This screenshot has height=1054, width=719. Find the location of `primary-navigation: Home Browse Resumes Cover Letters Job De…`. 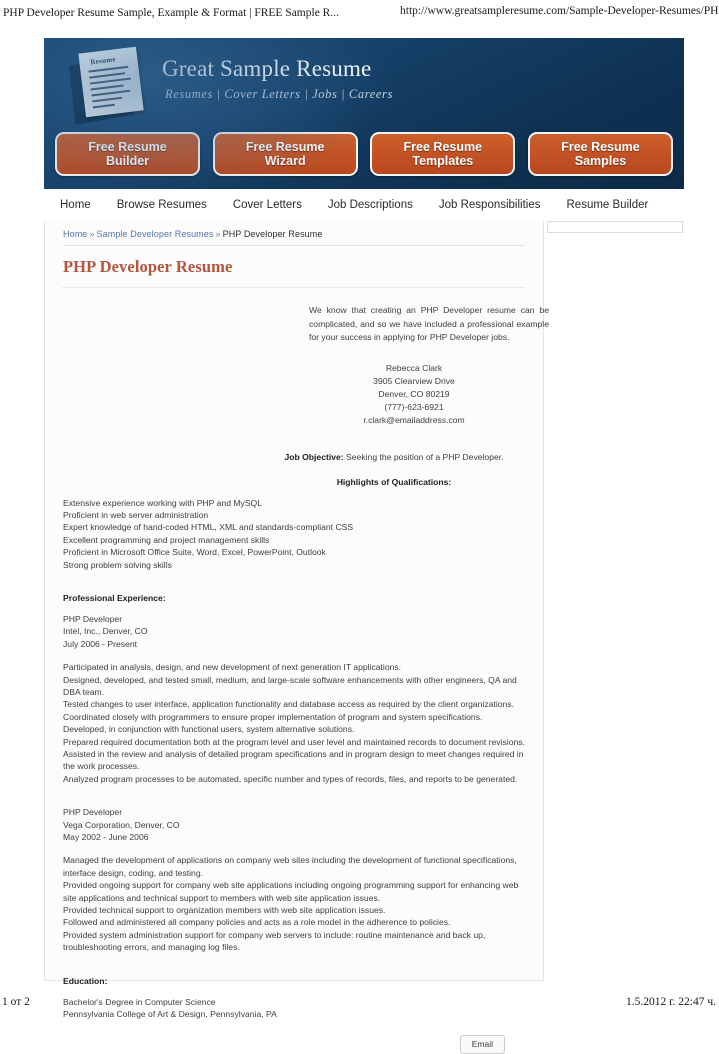

primary-navigation: Home Browse Resumes Cover Letters Job De… is located at coordinates (364, 205).